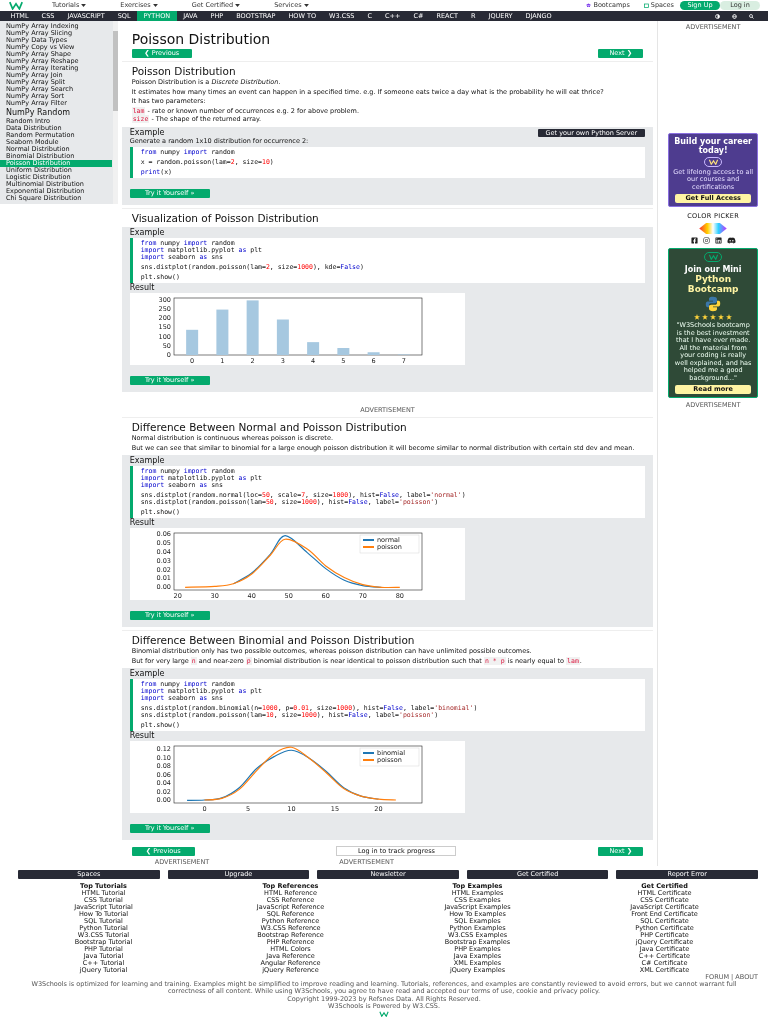  Describe the element at coordinates (589, 5) in the screenshot. I see `mortarboard-icon` at that location.